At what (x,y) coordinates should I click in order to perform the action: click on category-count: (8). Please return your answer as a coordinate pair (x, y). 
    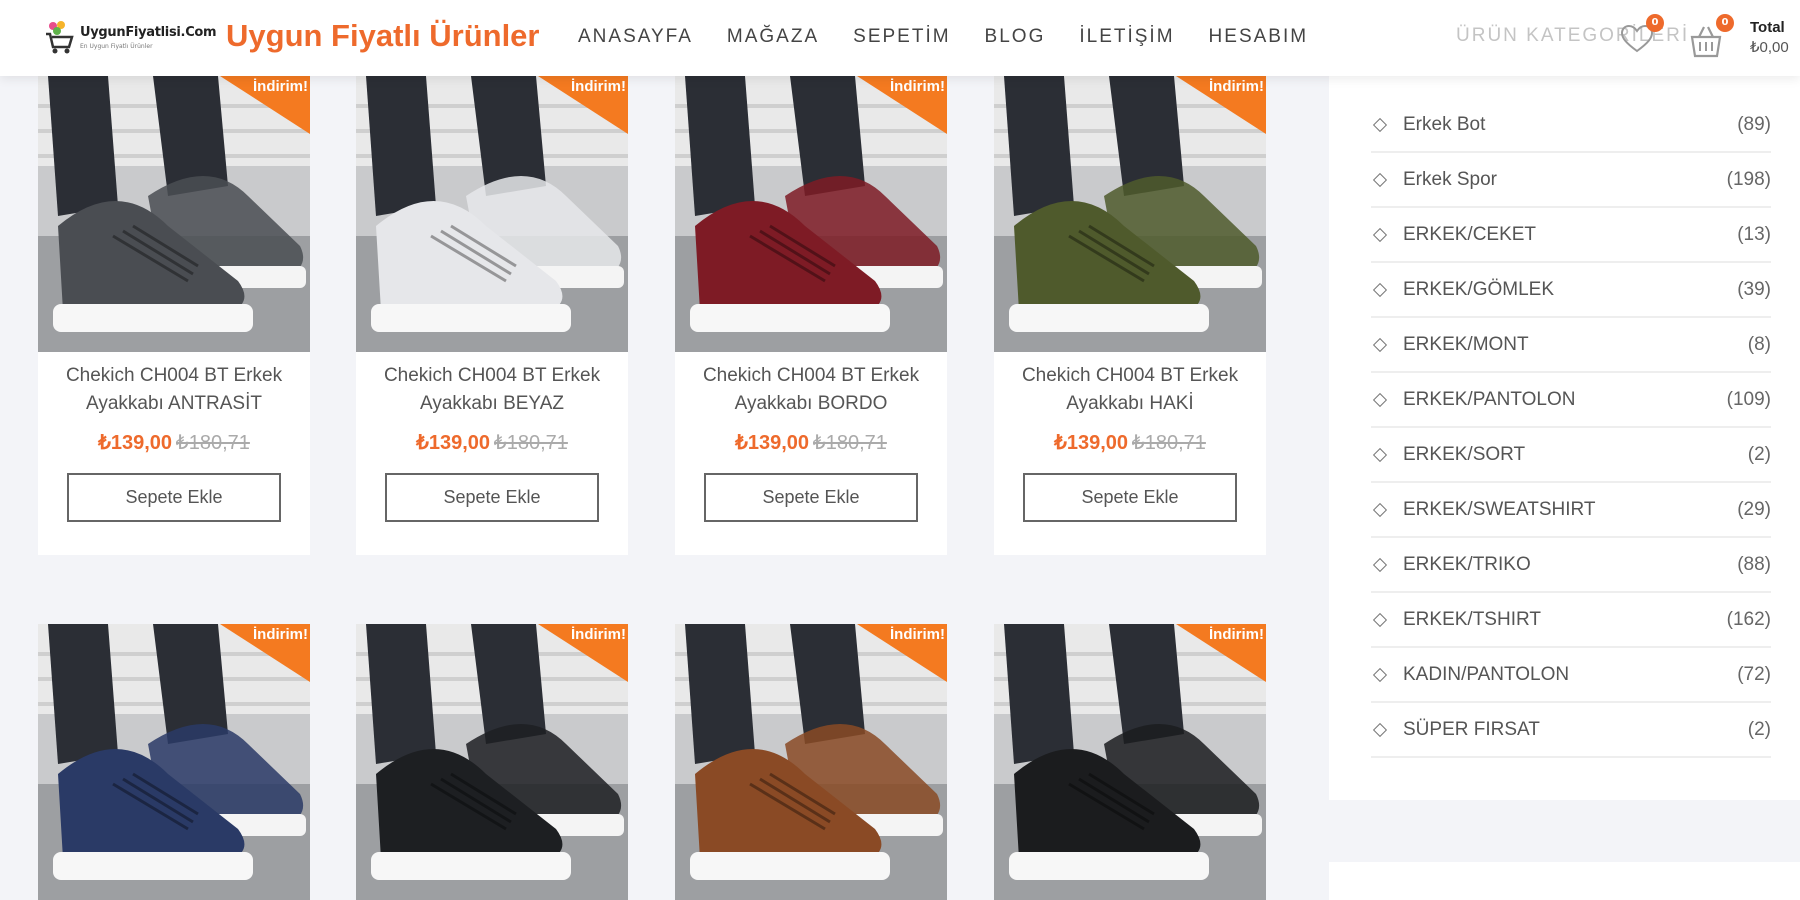
    Looking at the image, I should click on (1759, 344).